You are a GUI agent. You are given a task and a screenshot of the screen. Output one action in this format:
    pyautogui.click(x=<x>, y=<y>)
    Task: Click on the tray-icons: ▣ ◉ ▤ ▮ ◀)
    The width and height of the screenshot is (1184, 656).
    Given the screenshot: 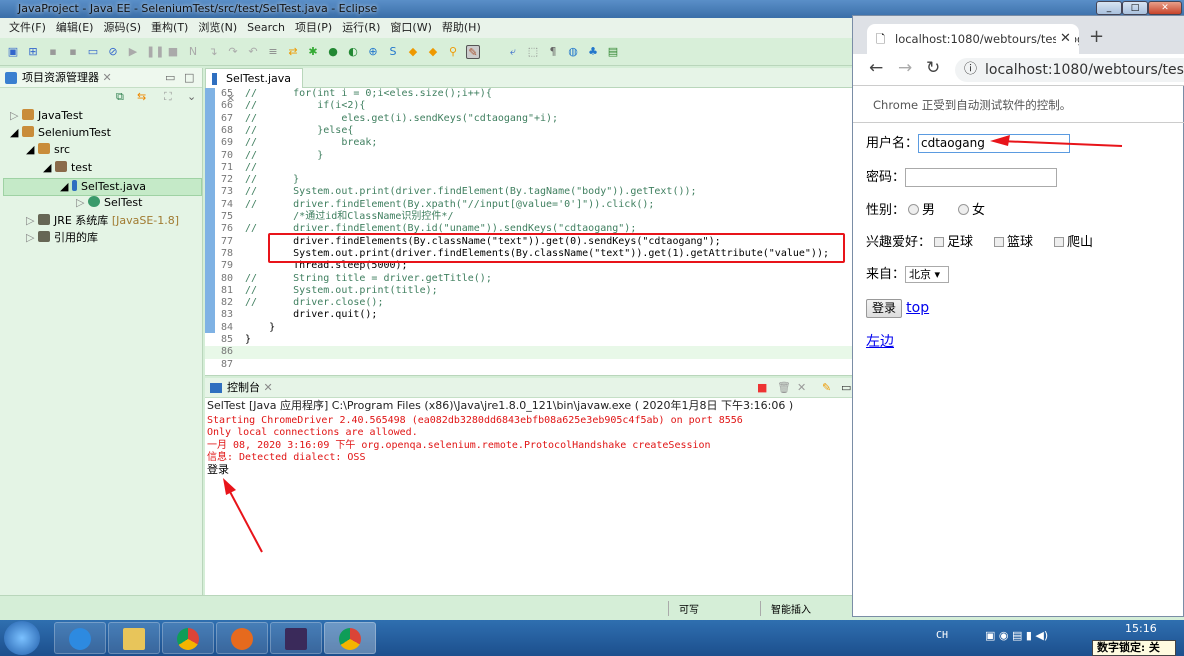 What is the action you would take?
    pyautogui.click(x=1016, y=635)
    